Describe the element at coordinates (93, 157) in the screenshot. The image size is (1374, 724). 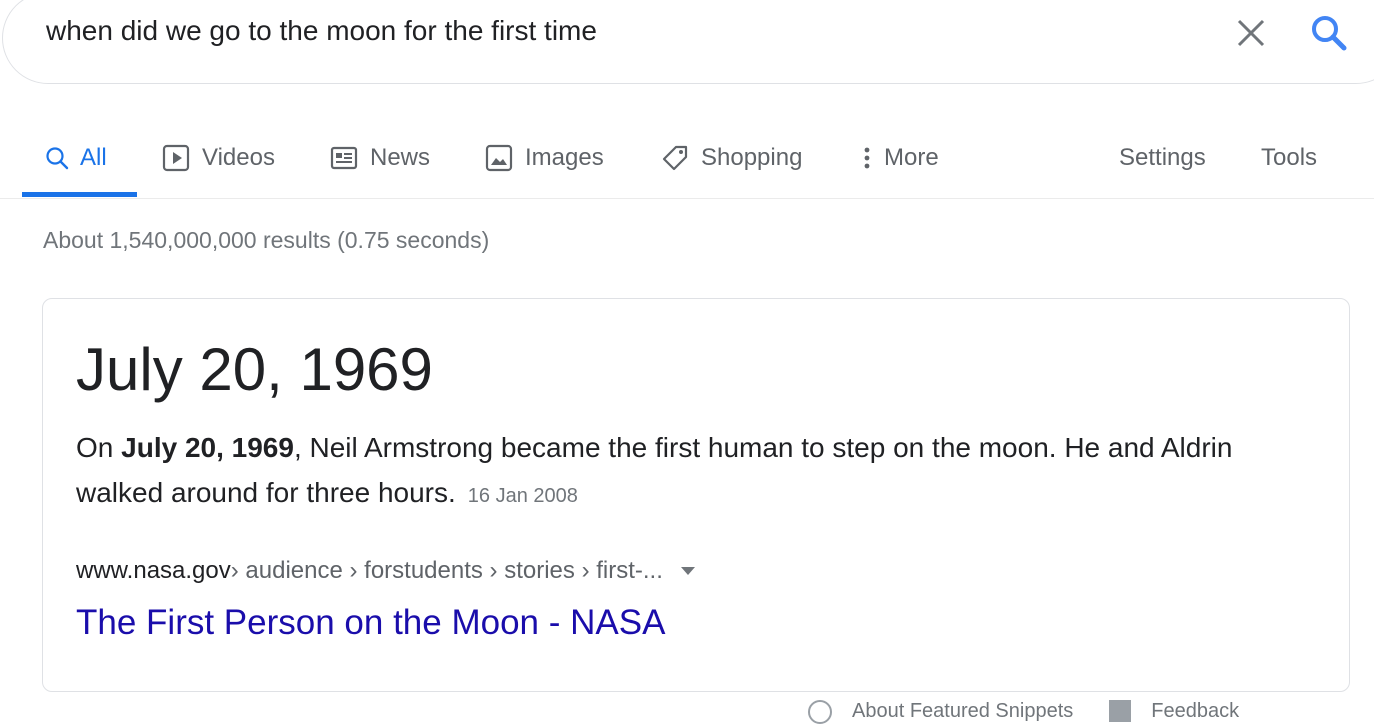
I see `tab-label: All` at that location.